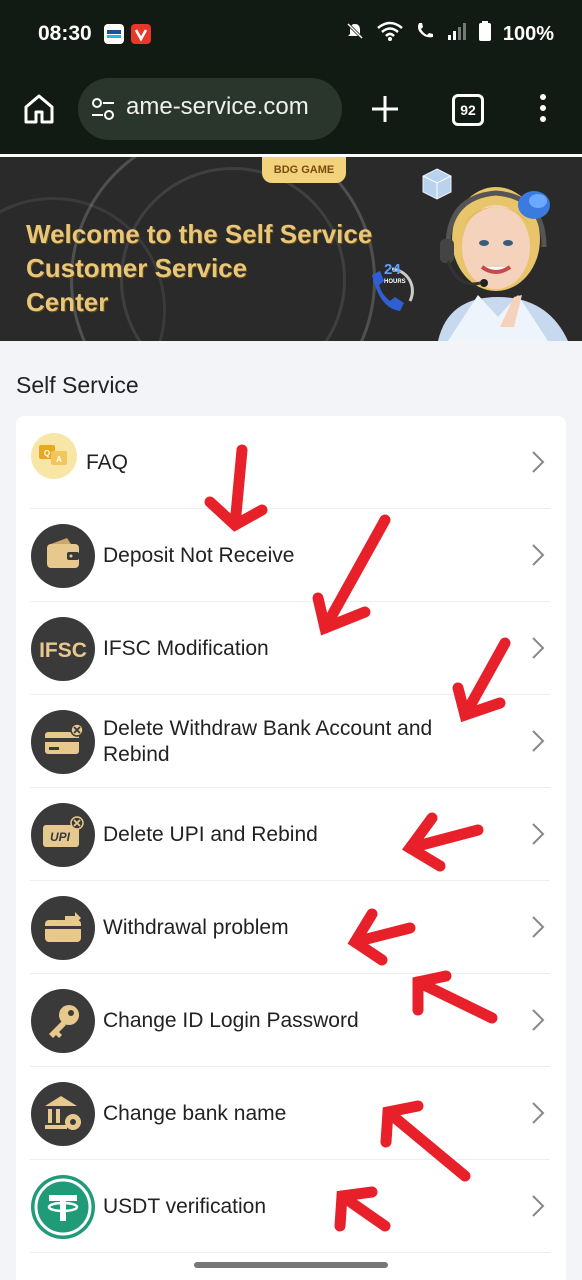  What do you see at coordinates (291, 1113) in the screenshot?
I see `list-item-change-bank-name: Change bank name` at bounding box center [291, 1113].